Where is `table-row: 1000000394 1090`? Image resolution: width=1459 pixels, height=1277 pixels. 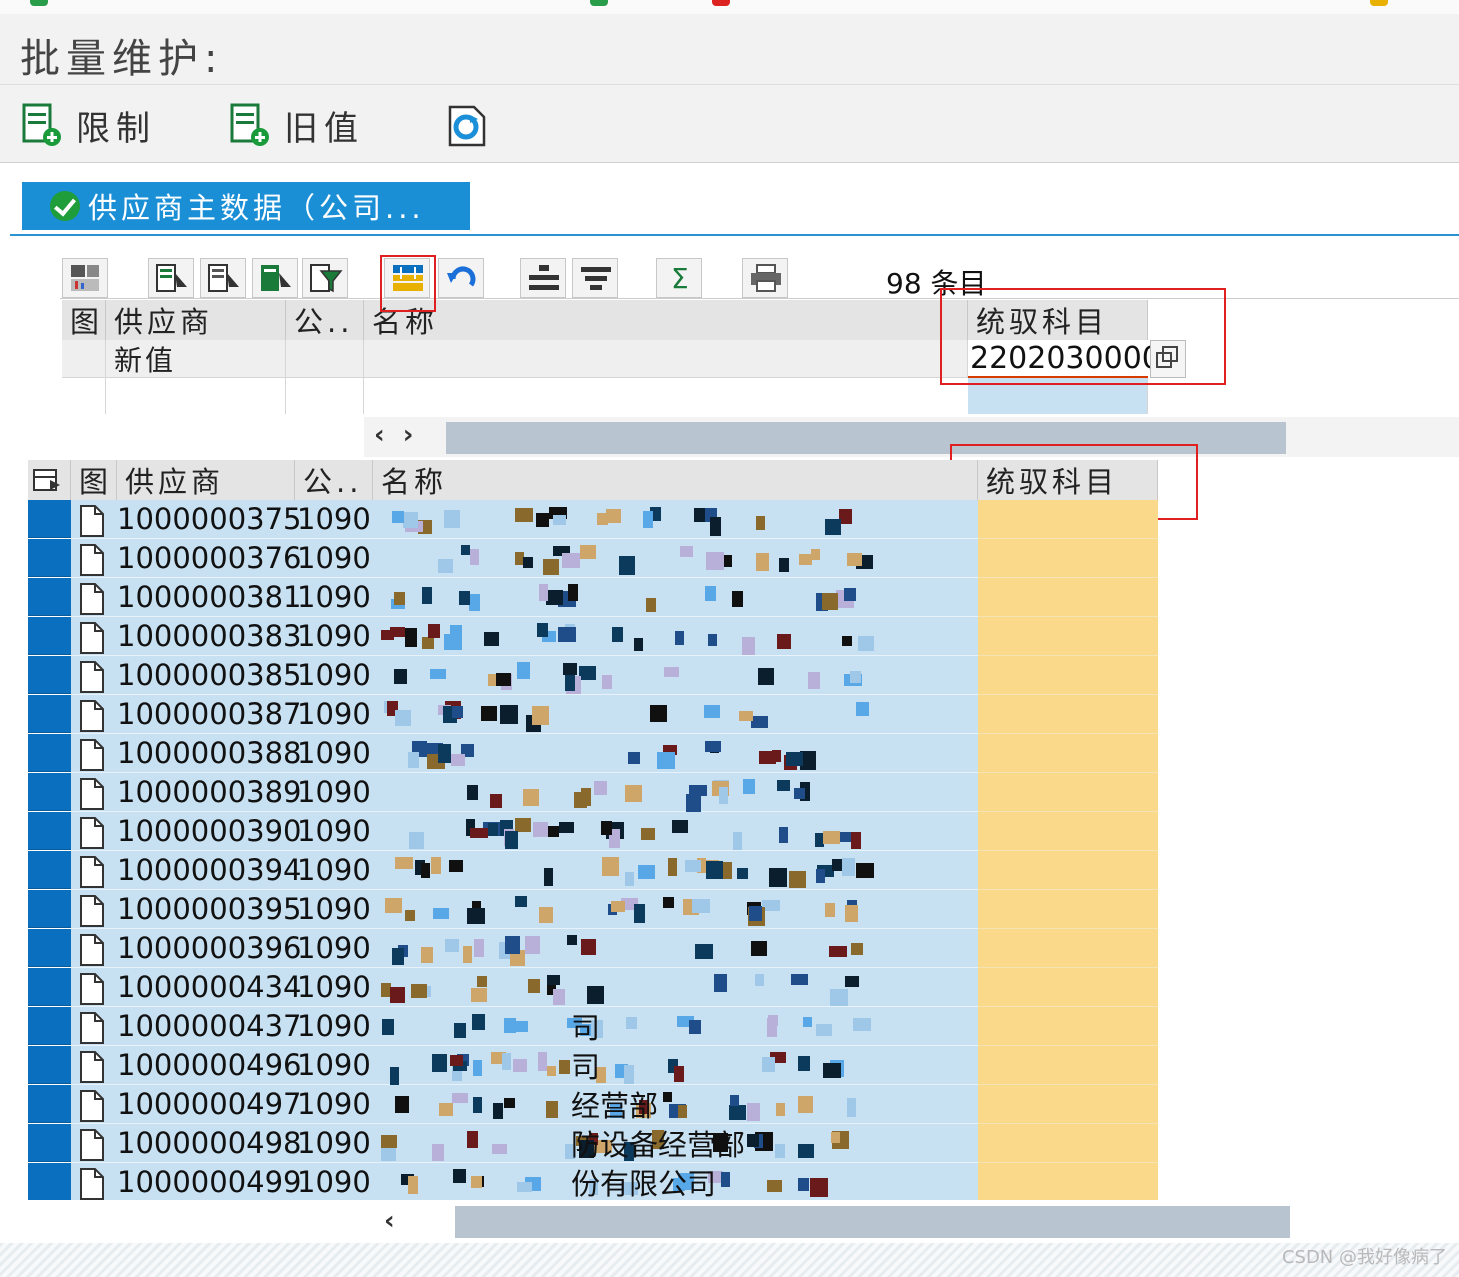
table-row: 1000000394 1090 is located at coordinates (524, 870).